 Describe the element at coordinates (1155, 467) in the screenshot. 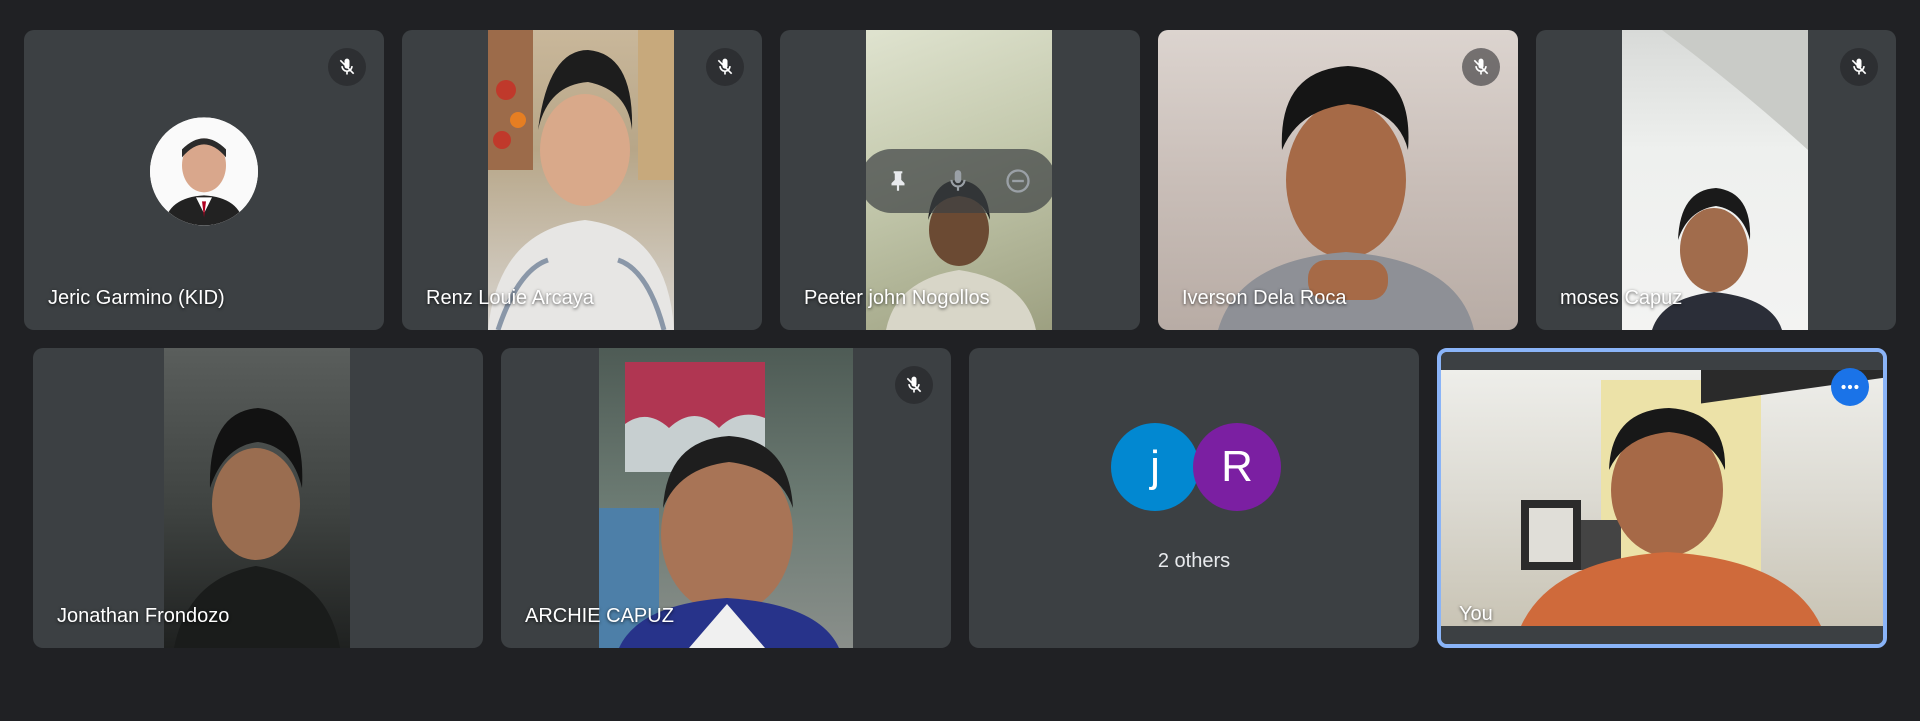

I see `others-avatar-j: j` at that location.